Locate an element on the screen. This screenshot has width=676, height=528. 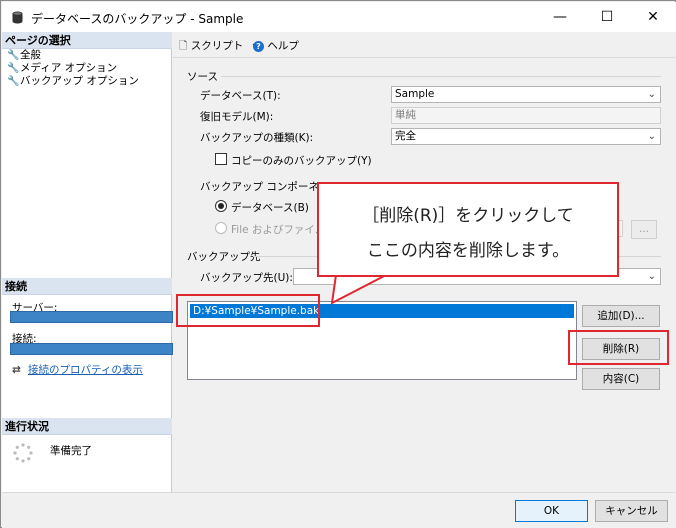
recovery-model-field: 単純 is located at coordinates (526, 115).